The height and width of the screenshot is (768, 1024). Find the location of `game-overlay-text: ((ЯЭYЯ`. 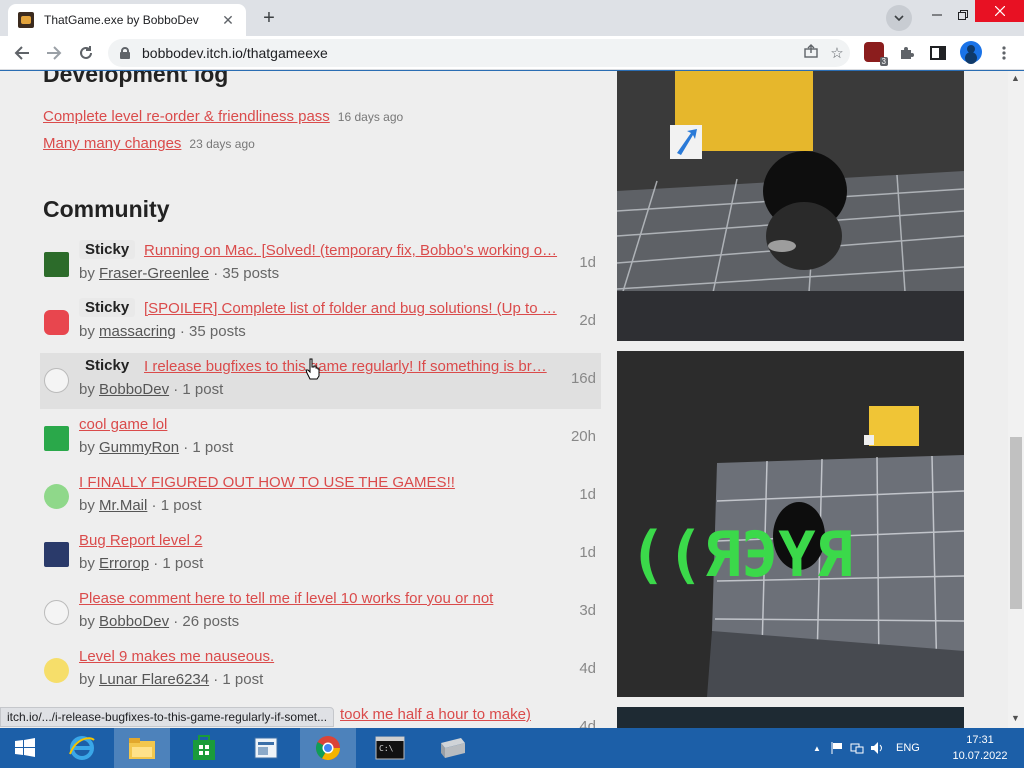

game-overlay-text: ((ЯЭYЯ is located at coordinates (741, 554).